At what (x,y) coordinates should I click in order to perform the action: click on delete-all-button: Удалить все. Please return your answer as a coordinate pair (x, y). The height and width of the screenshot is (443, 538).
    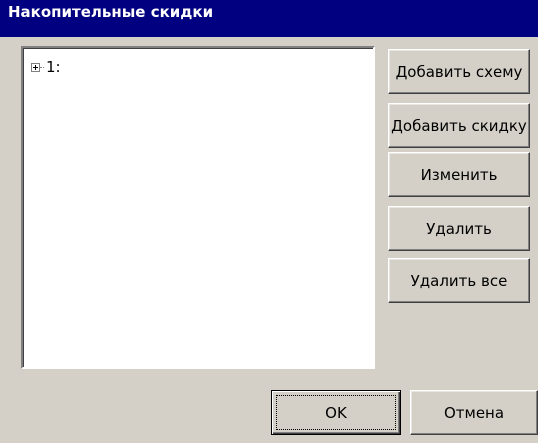
    Looking at the image, I should click on (459, 280).